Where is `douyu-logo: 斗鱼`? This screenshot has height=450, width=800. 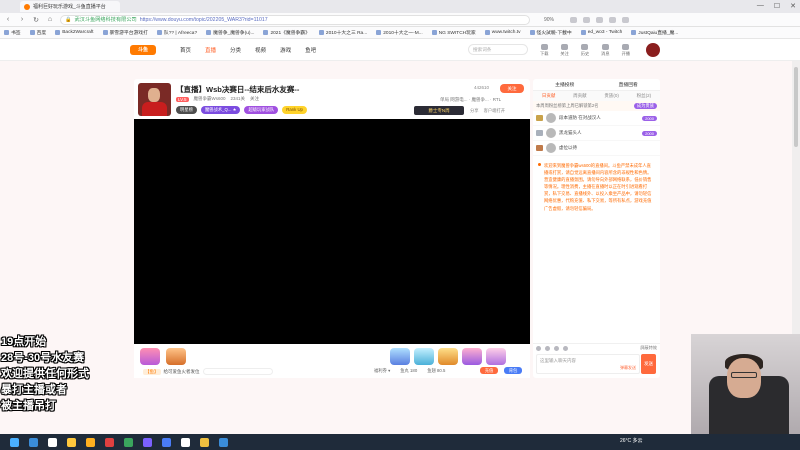 douyu-logo: 斗鱼 is located at coordinates (143, 49).